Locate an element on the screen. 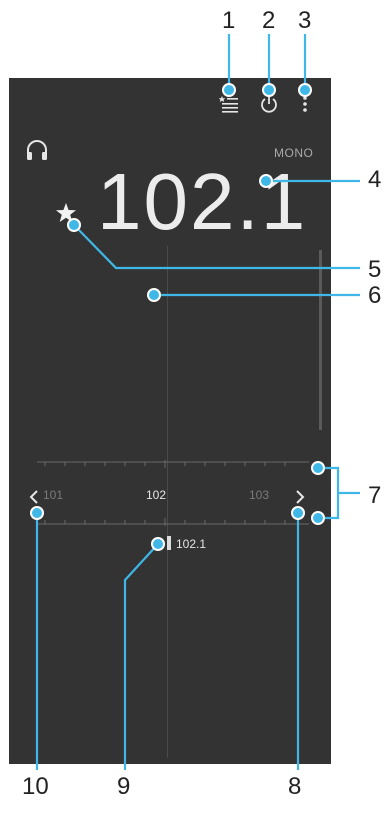 Image resolution: width=390 pixels, height=830 pixels. tick-label-101: 101 is located at coordinates (53, 495).